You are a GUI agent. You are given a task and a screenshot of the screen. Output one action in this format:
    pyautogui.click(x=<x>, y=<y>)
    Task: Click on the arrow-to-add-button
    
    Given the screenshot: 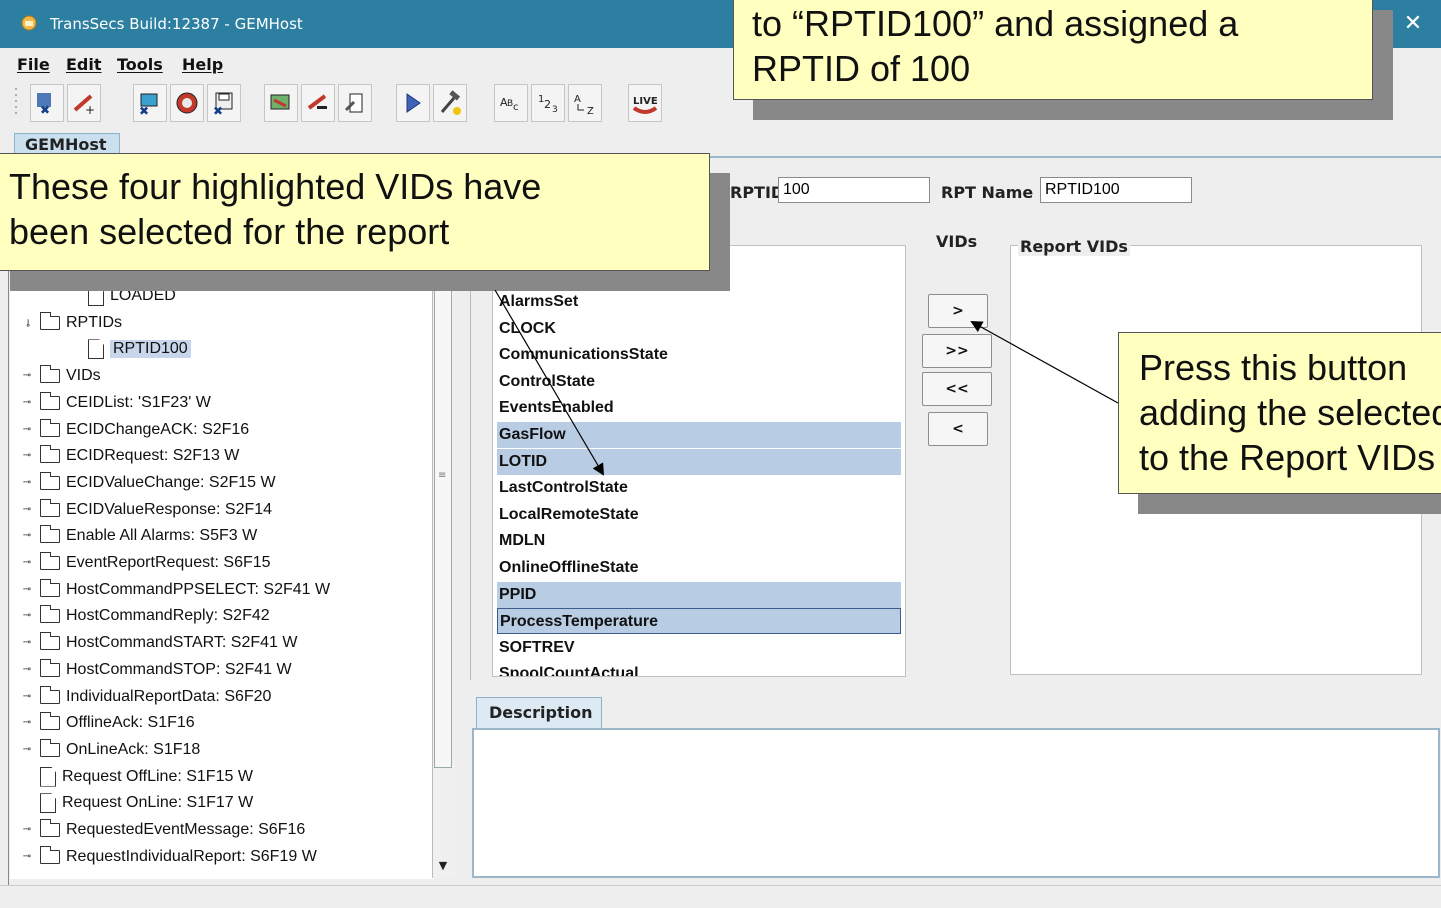 What is the action you would take?
    pyautogui.click(x=1044, y=362)
    